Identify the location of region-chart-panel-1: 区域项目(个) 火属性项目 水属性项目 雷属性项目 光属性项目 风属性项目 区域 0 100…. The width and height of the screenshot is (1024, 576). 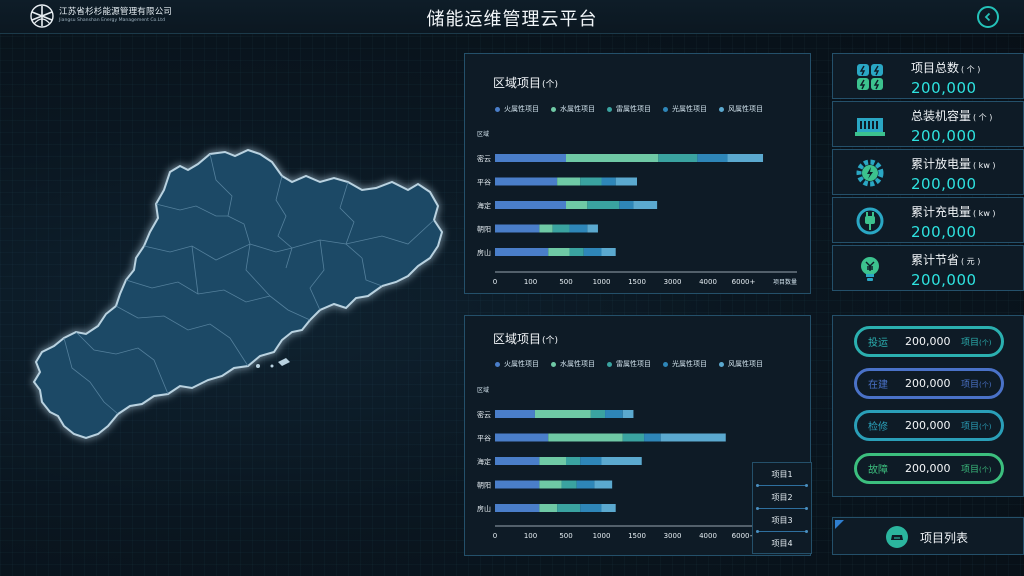
(637, 173).